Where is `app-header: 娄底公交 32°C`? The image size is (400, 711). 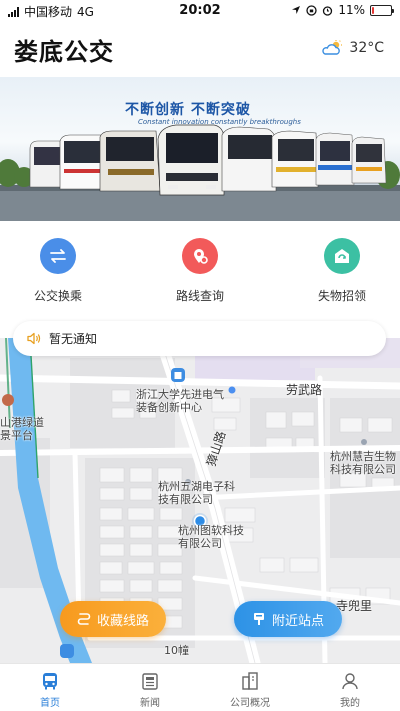 app-header: 娄底公交 32°C is located at coordinates (200, 49).